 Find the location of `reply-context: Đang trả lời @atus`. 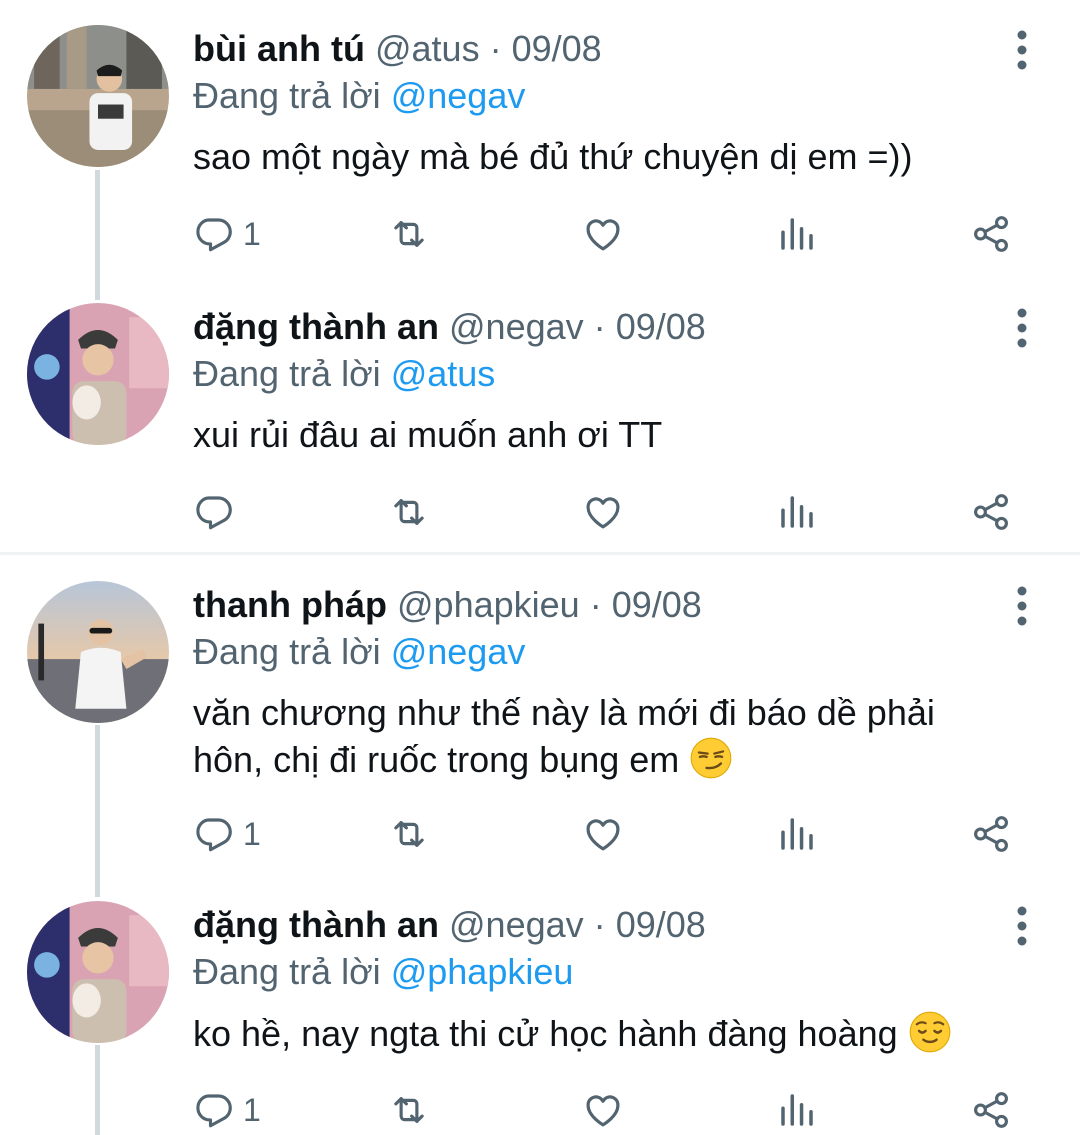

reply-context: Đang trả lời @atus is located at coordinates (344, 374).